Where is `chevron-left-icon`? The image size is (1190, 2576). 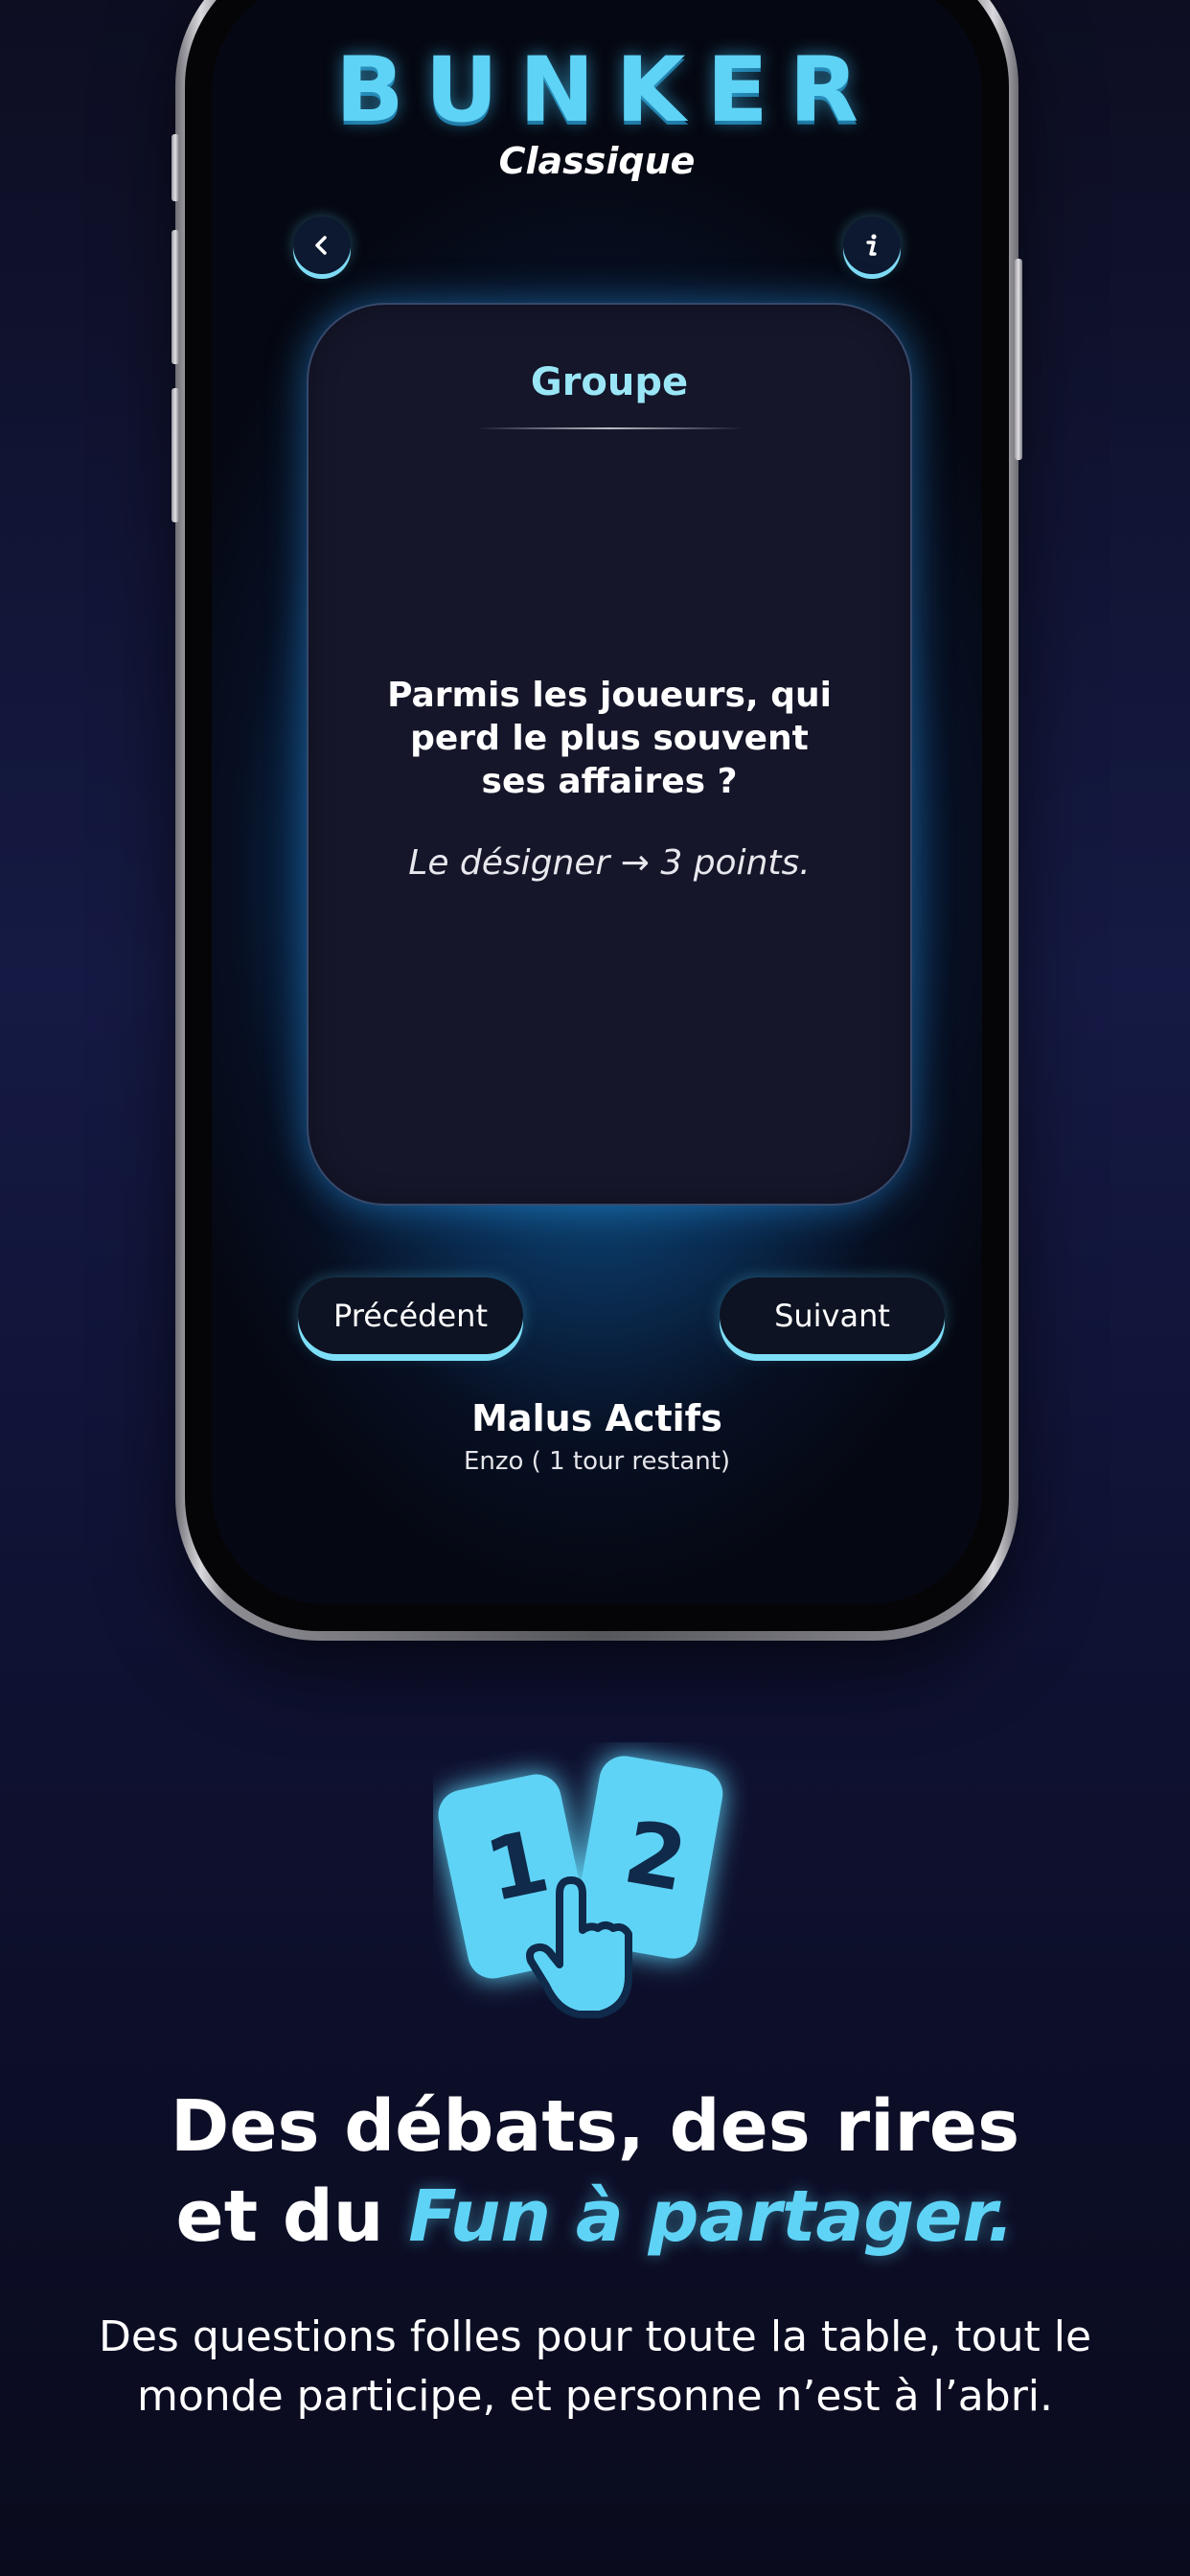
chevron-left-icon is located at coordinates (321, 245).